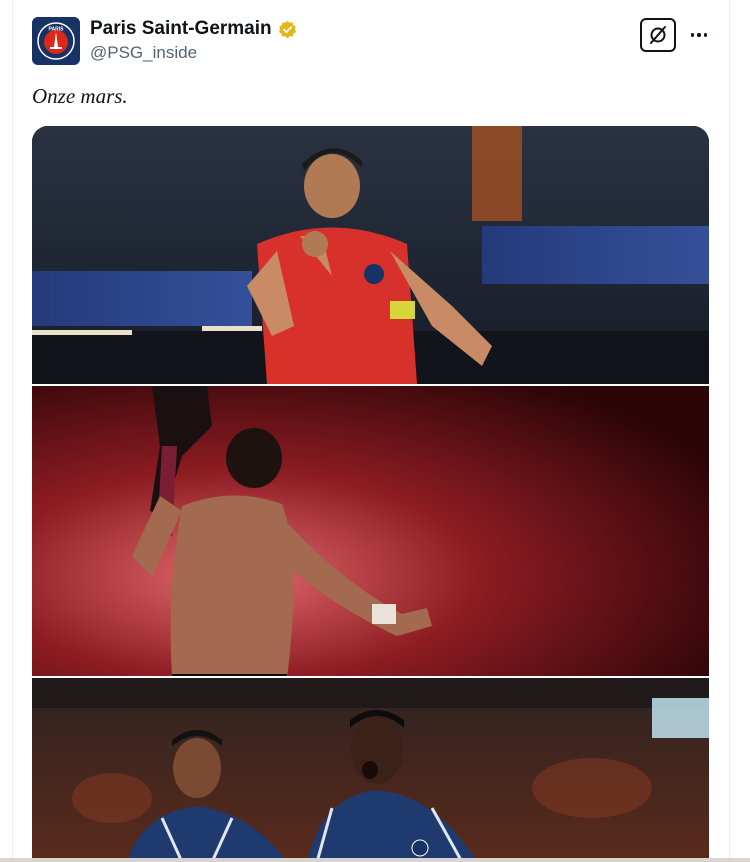 The height and width of the screenshot is (862, 750). I want to click on grok-icon, so click(658, 35).